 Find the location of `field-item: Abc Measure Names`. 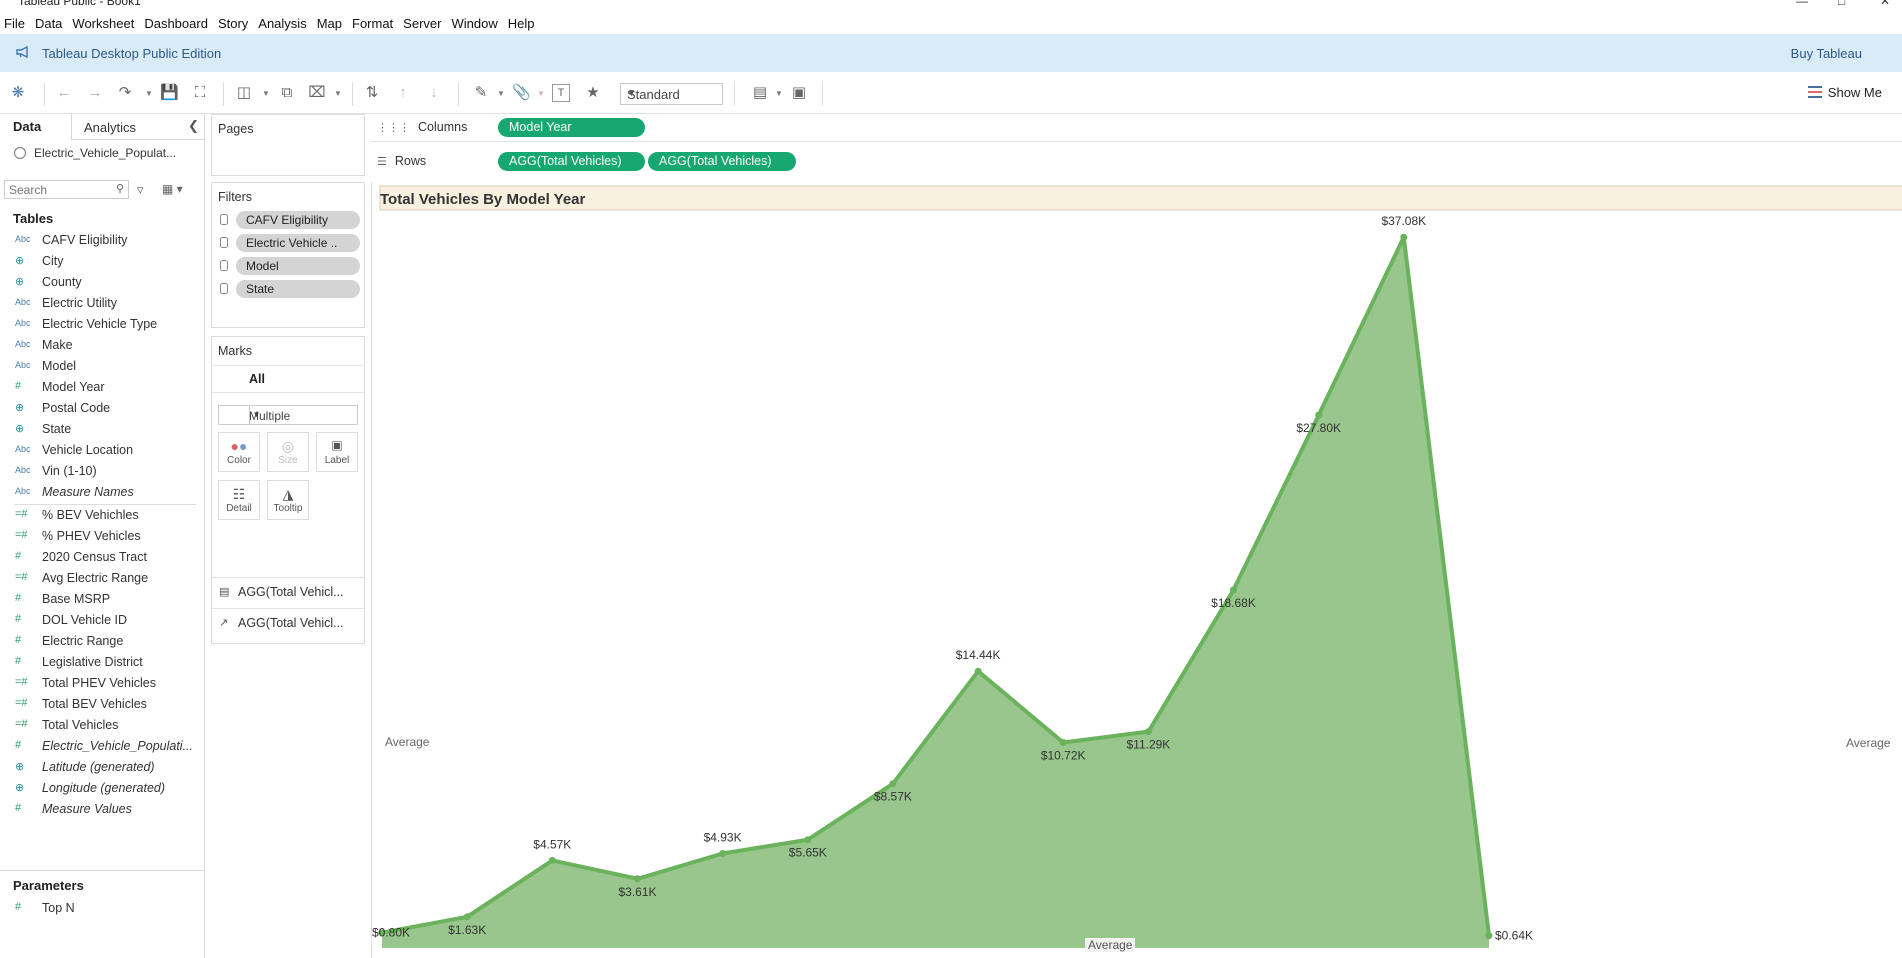

field-item: Abc Measure Names is located at coordinates (102, 492).